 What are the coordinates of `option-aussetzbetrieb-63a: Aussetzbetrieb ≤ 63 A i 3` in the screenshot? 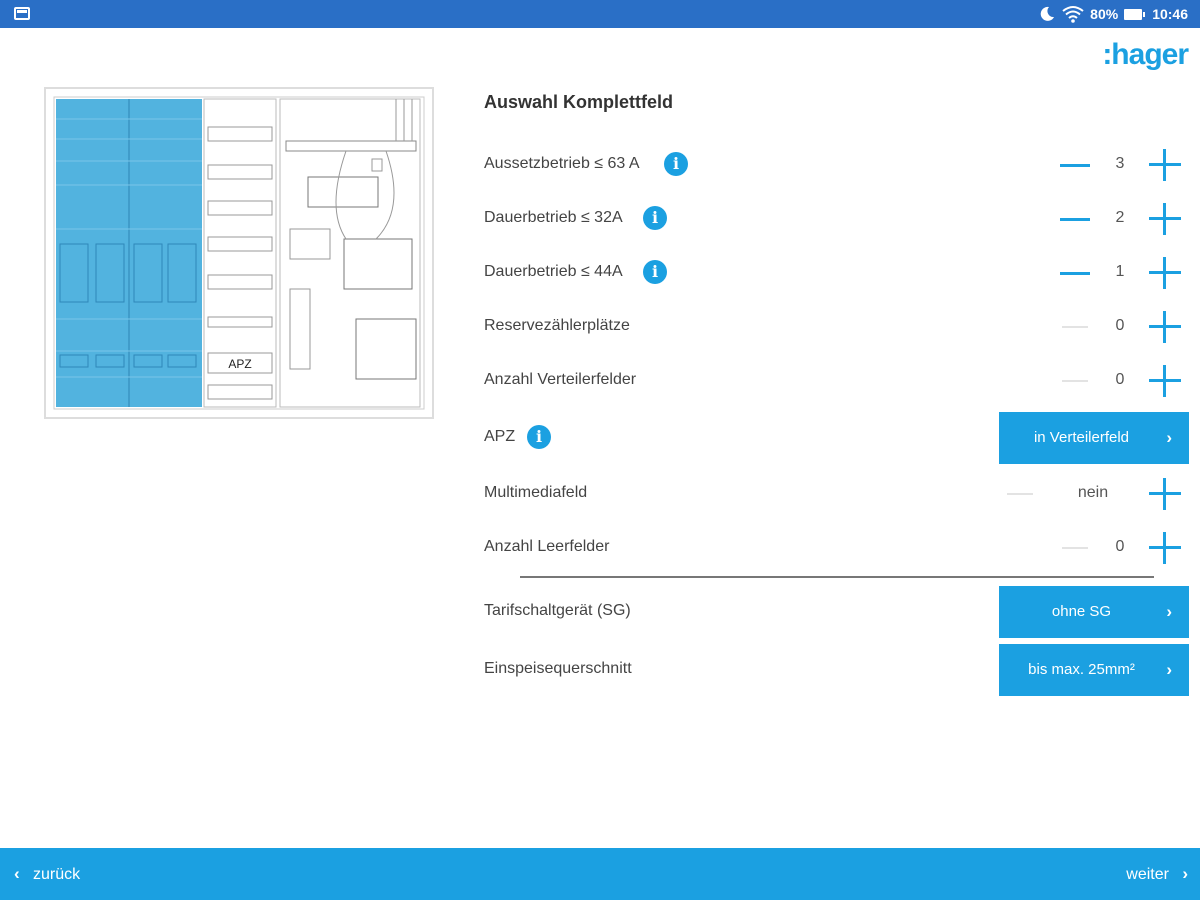 It's located at (834, 165).